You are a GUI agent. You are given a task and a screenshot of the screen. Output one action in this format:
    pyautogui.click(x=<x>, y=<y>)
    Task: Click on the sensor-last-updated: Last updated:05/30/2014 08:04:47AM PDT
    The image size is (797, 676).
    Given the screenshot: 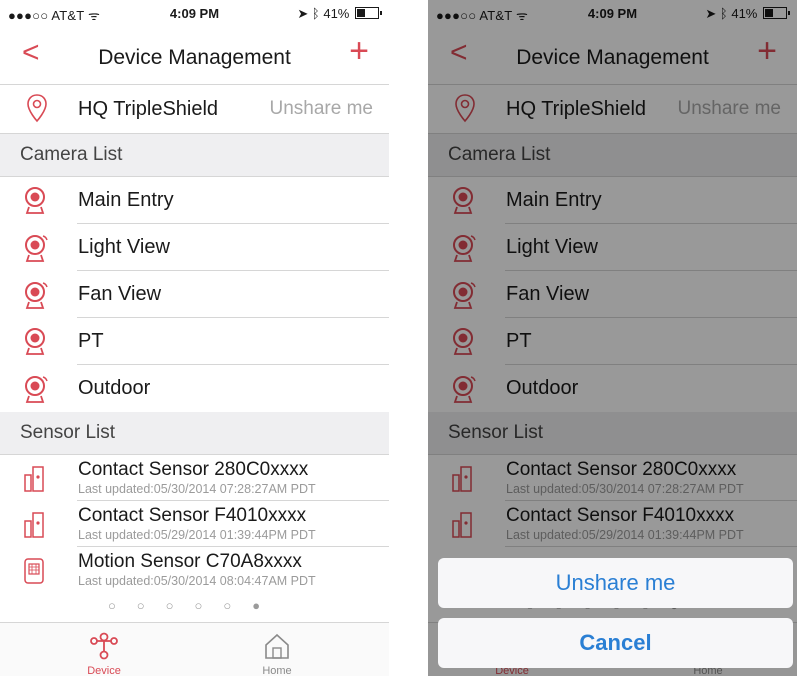 What is the action you would take?
    pyautogui.click(x=197, y=581)
    